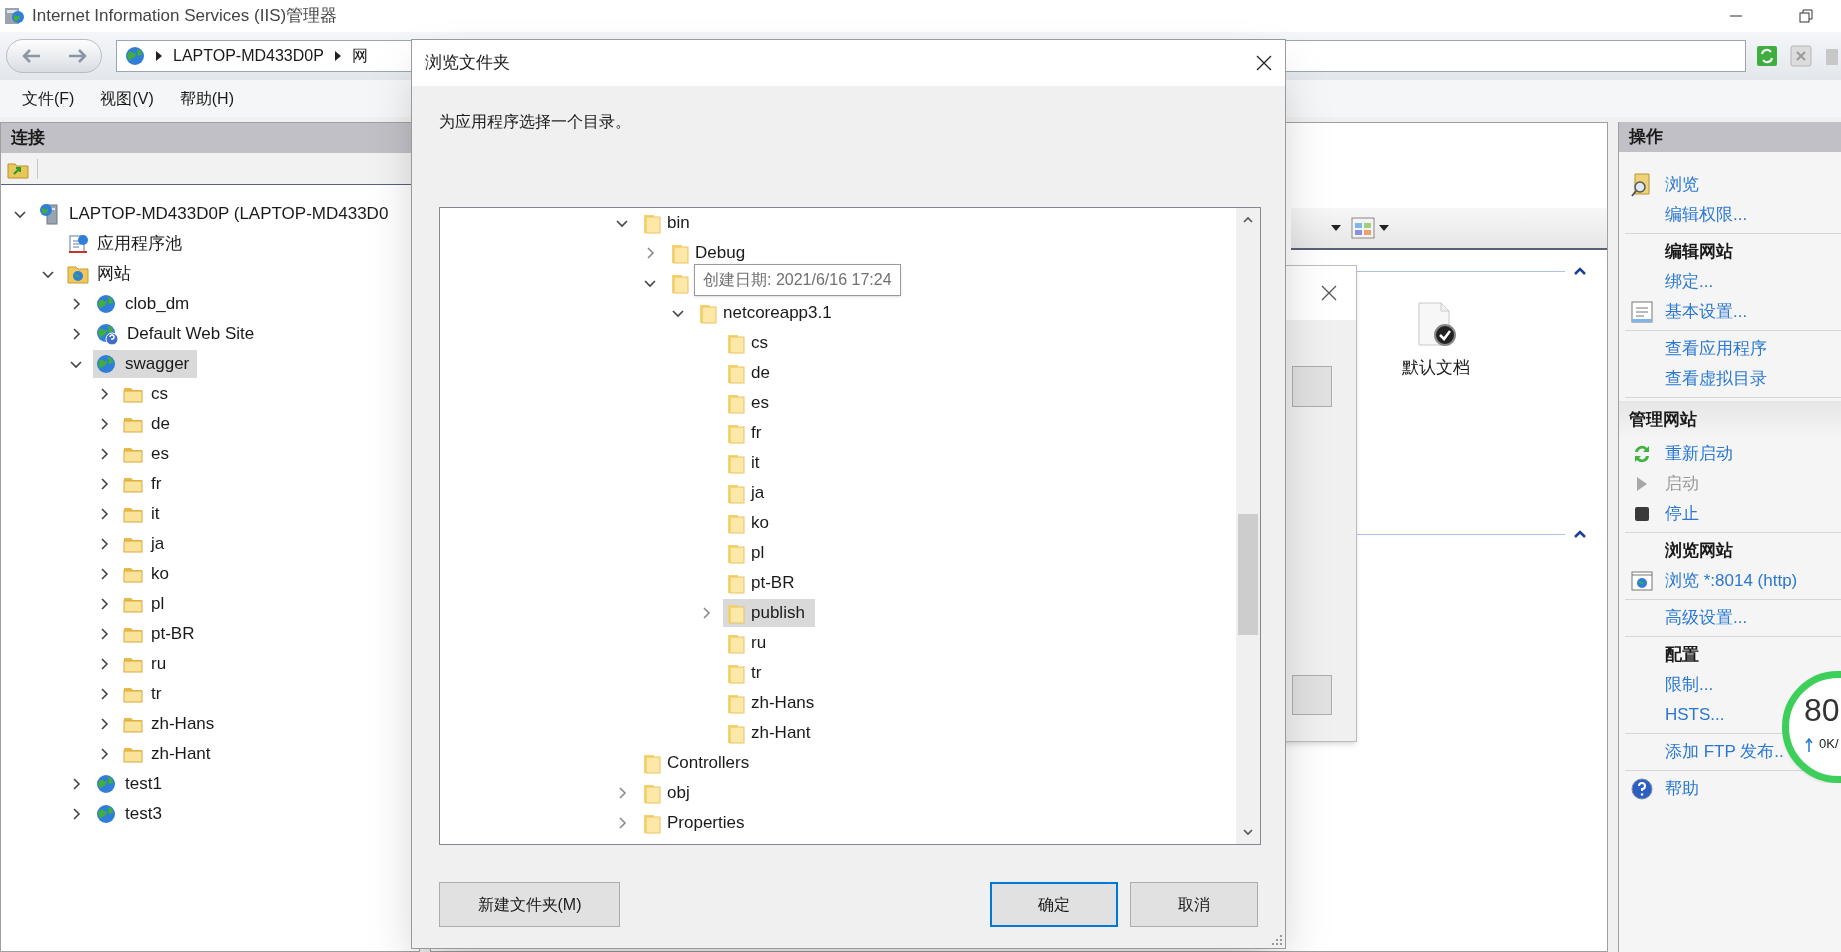 The image size is (1841, 952). I want to click on tree-item: obj, so click(669, 793).